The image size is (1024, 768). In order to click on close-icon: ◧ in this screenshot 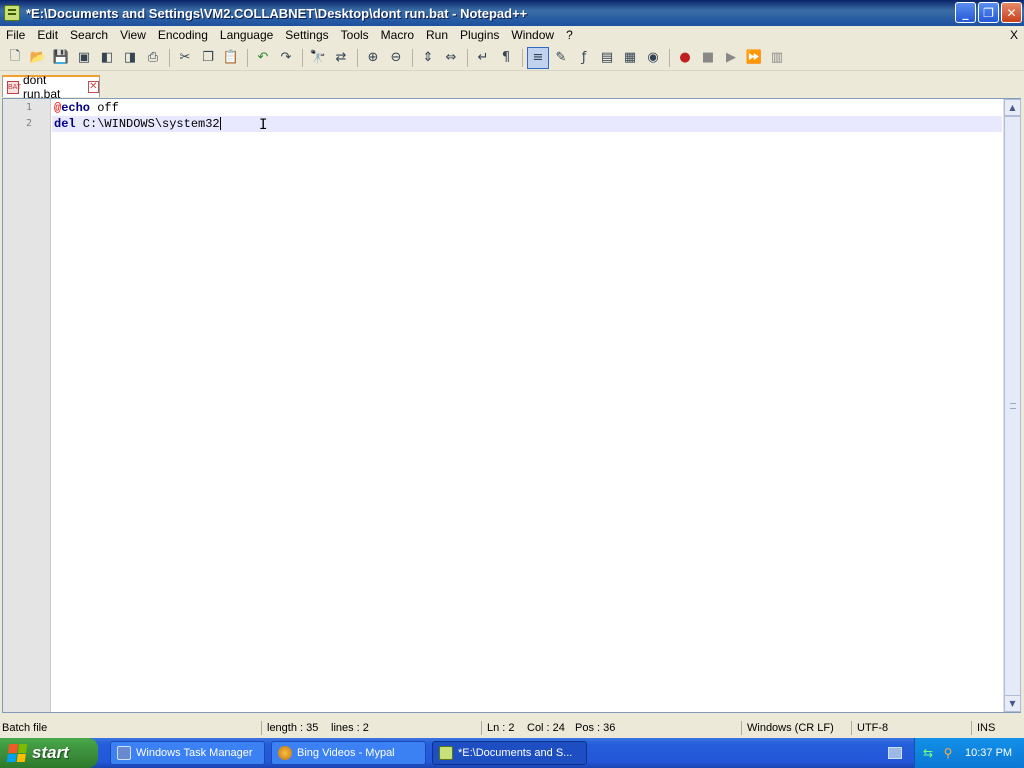, I will do `click(107, 58)`.